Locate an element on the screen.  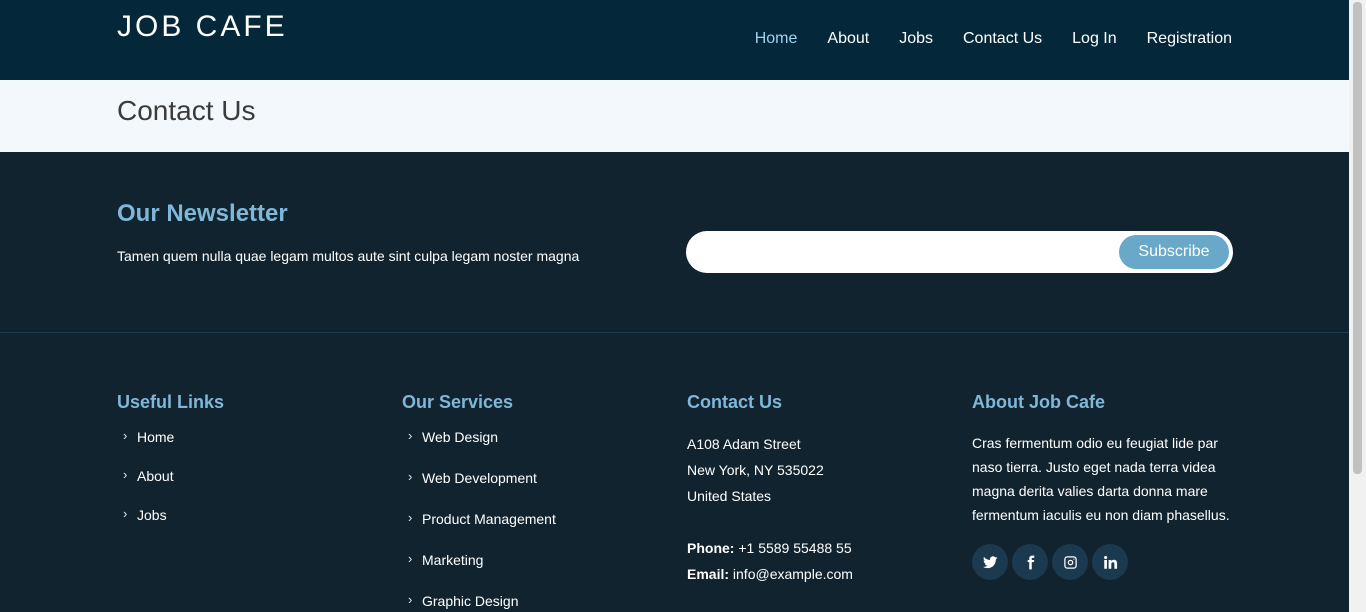
linkedin-icon is located at coordinates (1110, 562).